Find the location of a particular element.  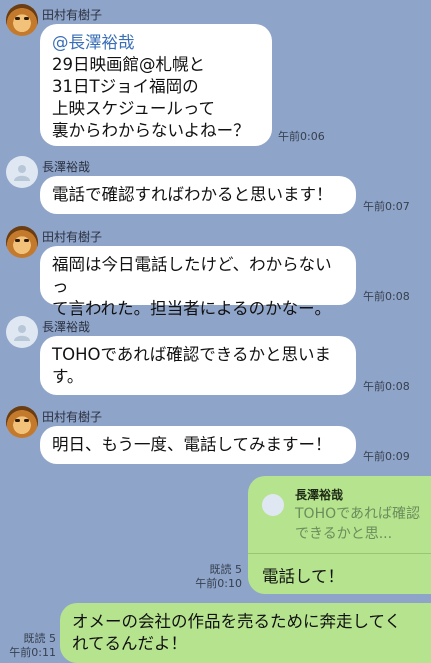

message-line: 電話して！ is located at coordinates (303, 576).